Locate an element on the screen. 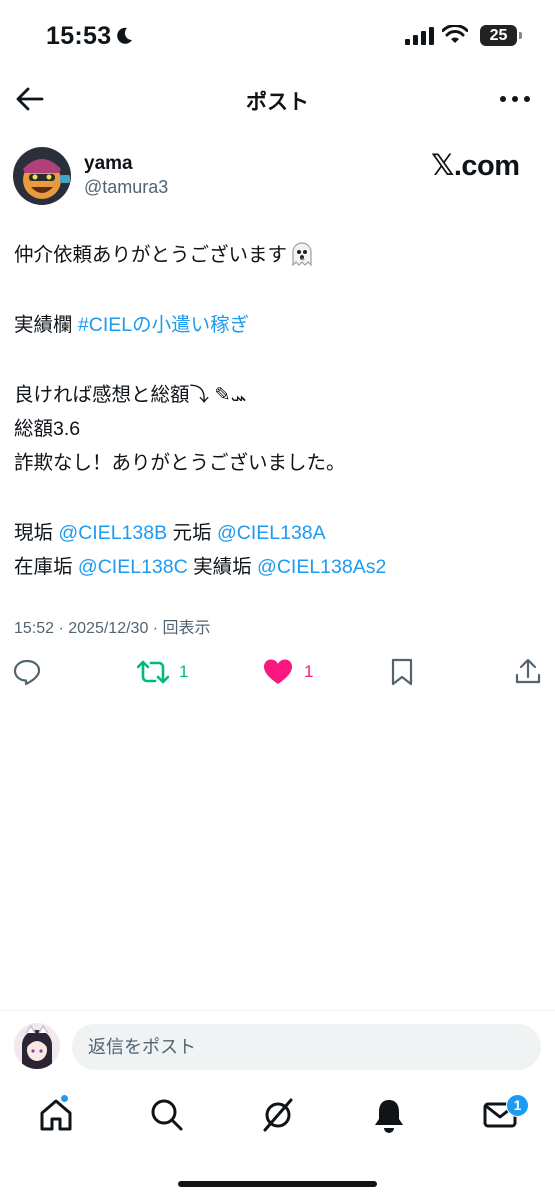 The height and width of the screenshot is (1200, 555). grok-icon is located at coordinates (278, 1115).